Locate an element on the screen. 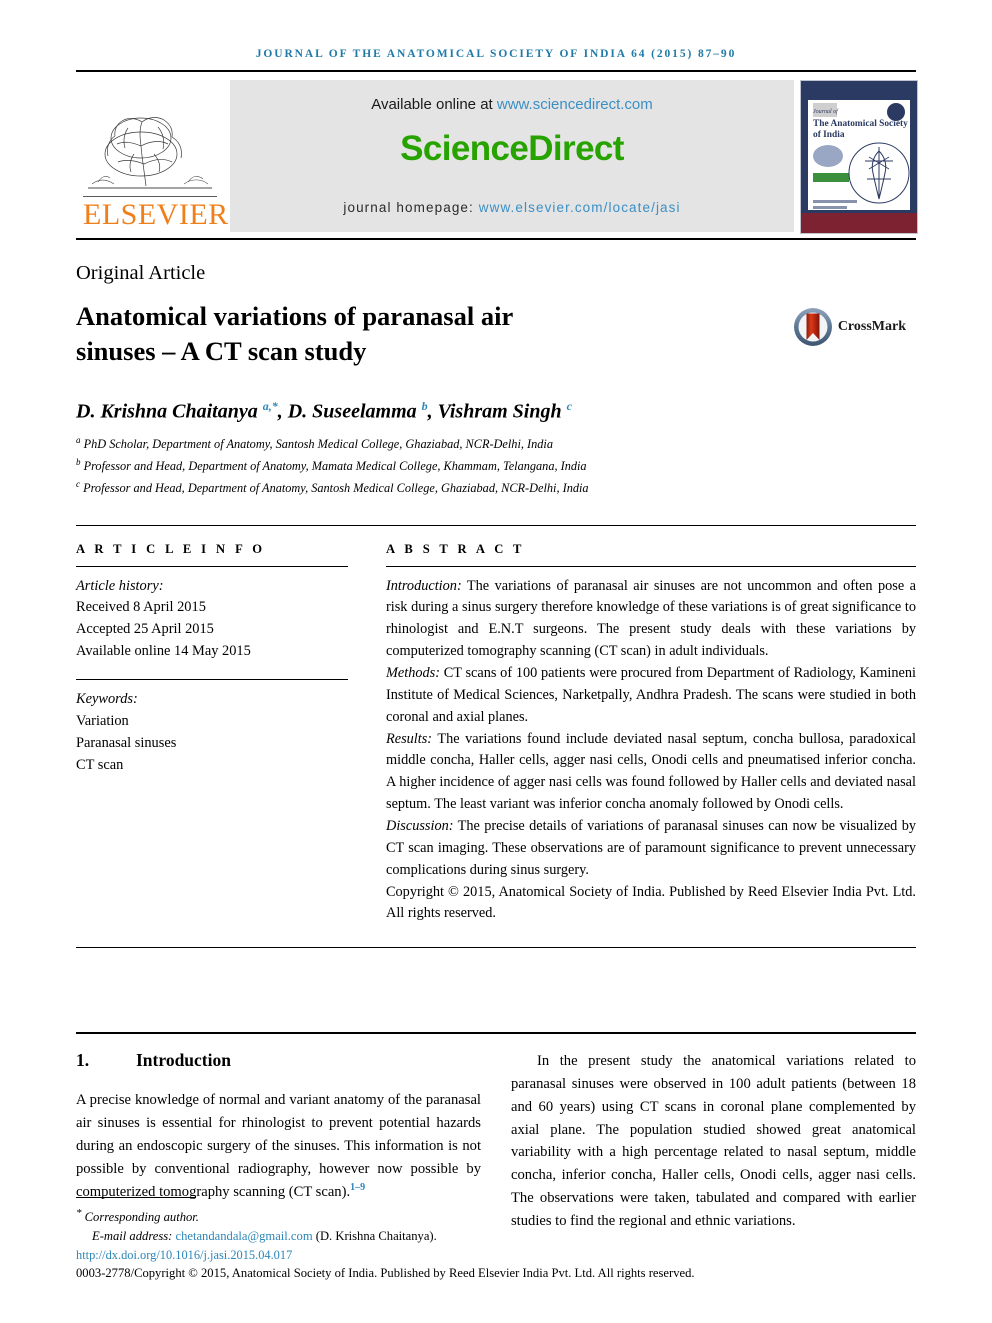  journal-homepage-link: www.elsevier.com/locate/jasi is located at coordinates (580, 207).